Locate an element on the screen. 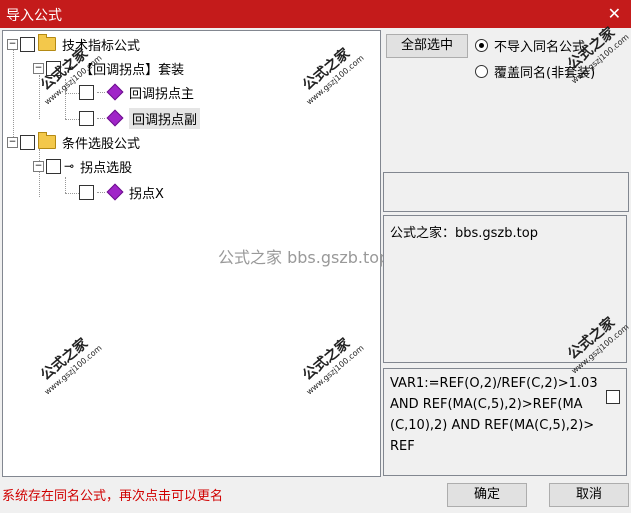  center-watermark: 公式之家 bbs.gszb.top is located at coordinates (304, 257).